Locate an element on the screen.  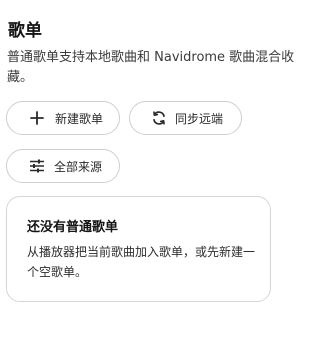
sync-icon is located at coordinates (159, 118).